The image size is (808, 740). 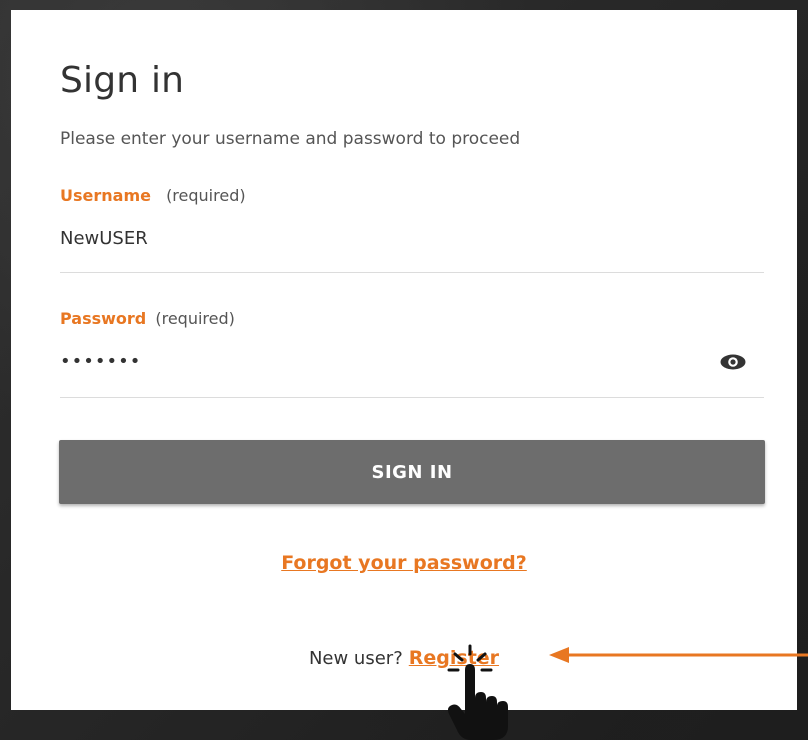 I want to click on arrow-left-icon, so click(x=678, y=655).